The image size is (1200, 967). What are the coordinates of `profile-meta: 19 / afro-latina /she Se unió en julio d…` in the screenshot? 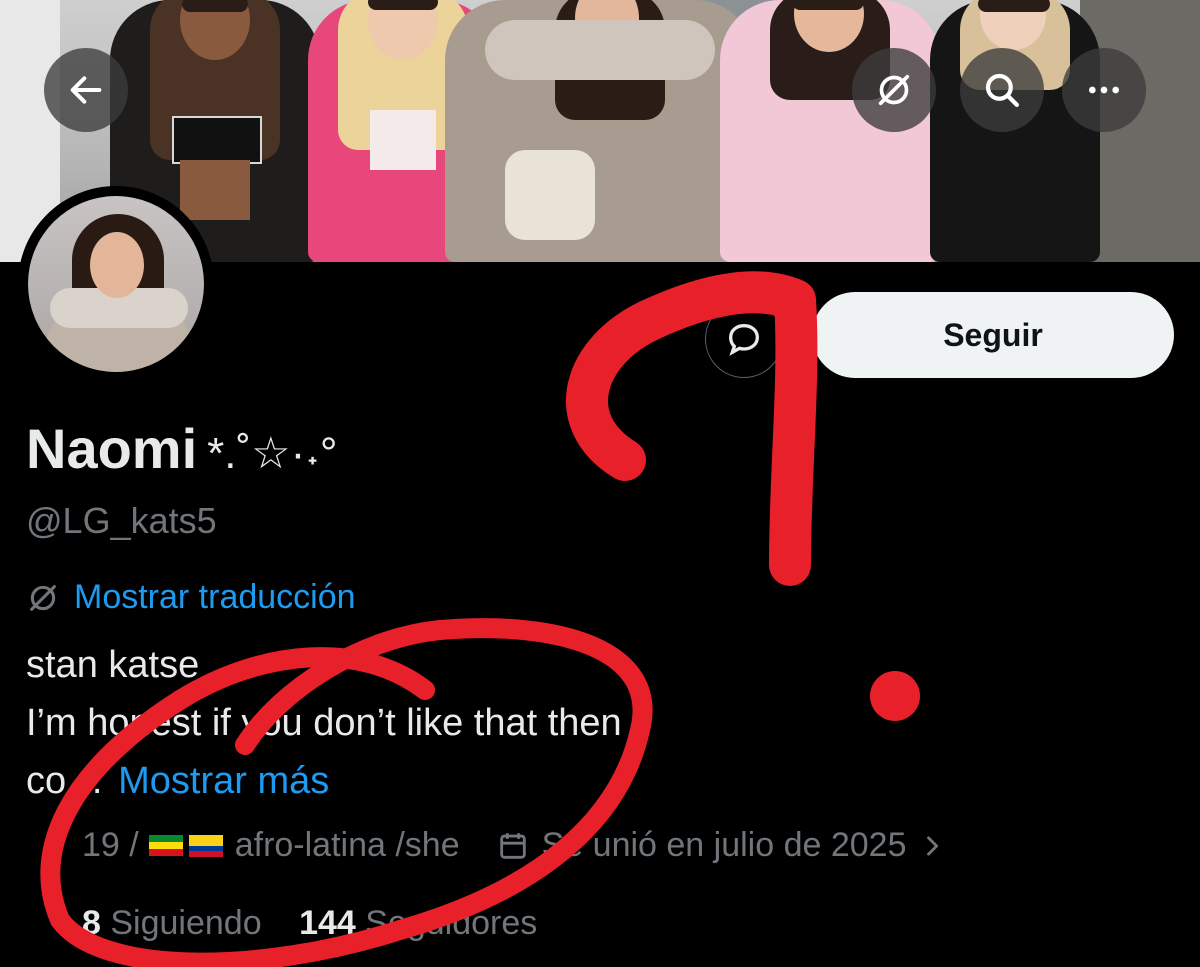 It's located at (486, 845).